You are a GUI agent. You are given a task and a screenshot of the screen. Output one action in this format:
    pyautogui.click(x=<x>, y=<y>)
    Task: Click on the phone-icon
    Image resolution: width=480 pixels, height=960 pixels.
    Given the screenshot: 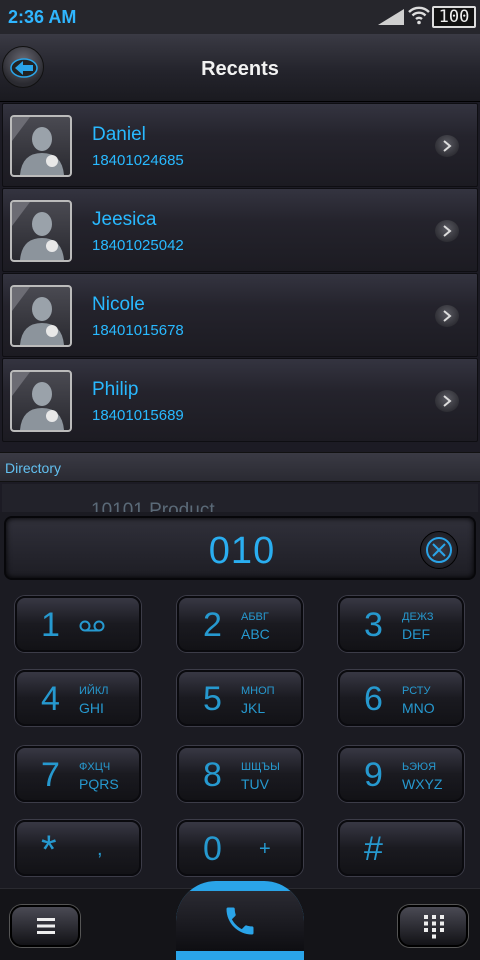 What is the action you would take?
    pyautogui.click(x=240, y=921)
    